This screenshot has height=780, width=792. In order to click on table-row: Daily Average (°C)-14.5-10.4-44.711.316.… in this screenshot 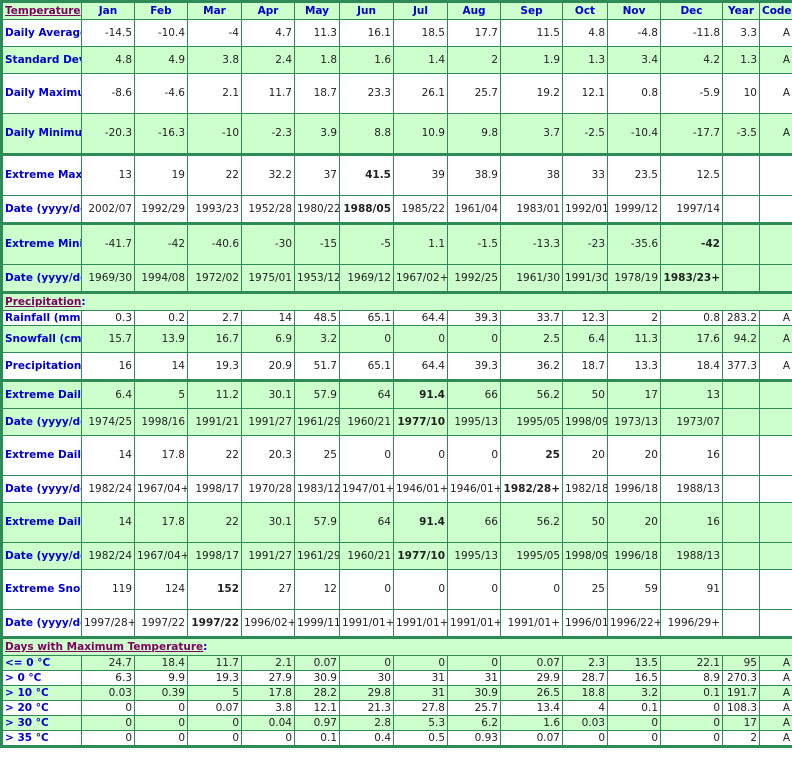, I will do `click(396, 33)`.